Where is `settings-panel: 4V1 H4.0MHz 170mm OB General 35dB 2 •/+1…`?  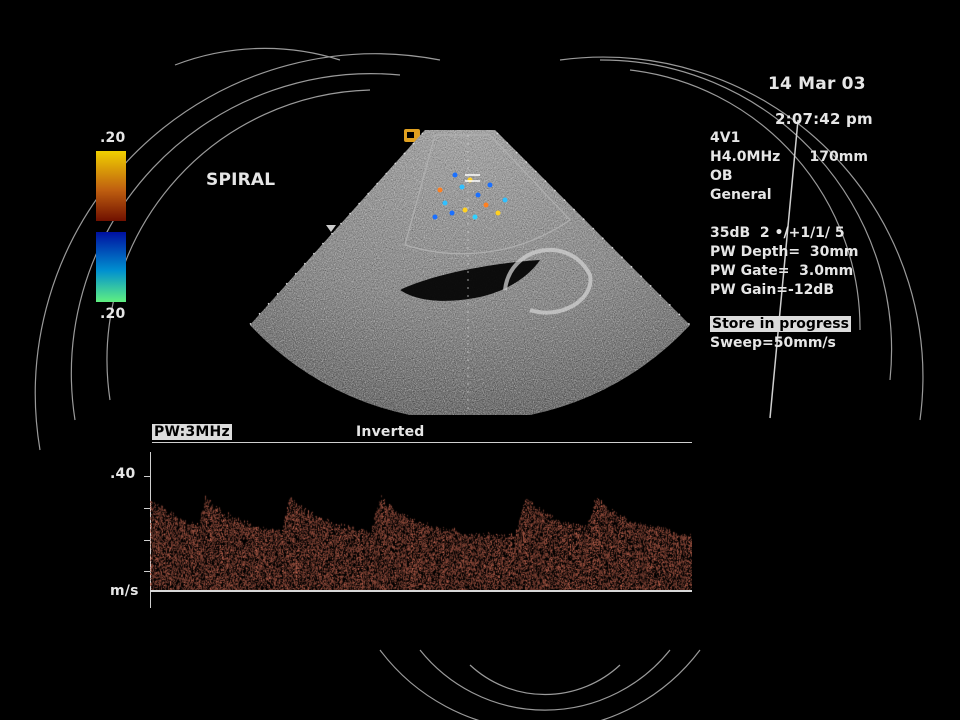 settings-panel: 4V1 H4.0MHz 170mm OB General 35dB 2 •/+1… is located at coordinates (789, 241).